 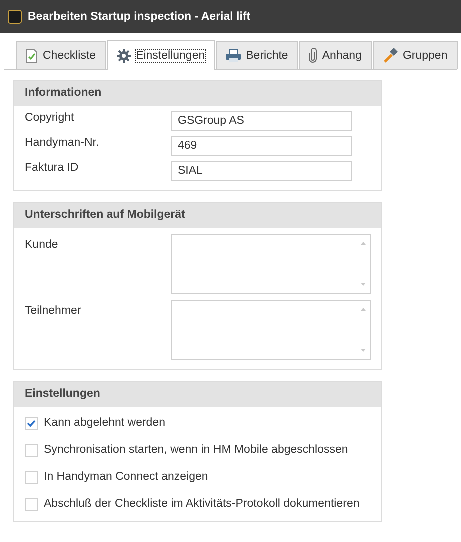 What do you see at coordinates (415, 55) in the screenshot?
I see `tab: Gruppen` at bounding box center [415, 55].